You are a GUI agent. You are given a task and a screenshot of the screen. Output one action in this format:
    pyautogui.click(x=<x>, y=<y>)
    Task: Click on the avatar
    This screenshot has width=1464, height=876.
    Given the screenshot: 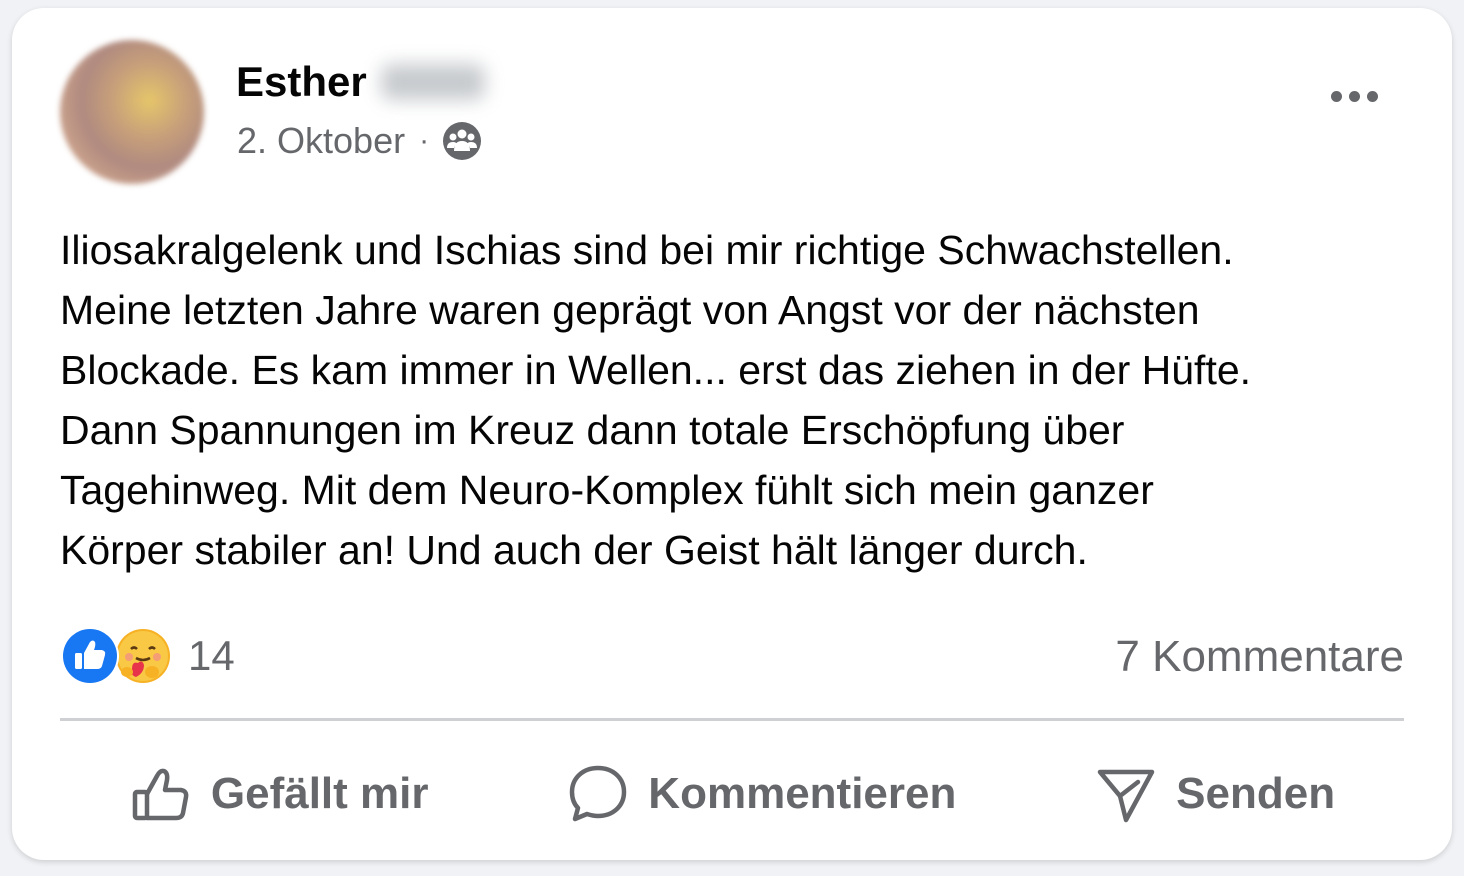 What is the action you would take?
    pyautogui.click(x=132, y=112)
    